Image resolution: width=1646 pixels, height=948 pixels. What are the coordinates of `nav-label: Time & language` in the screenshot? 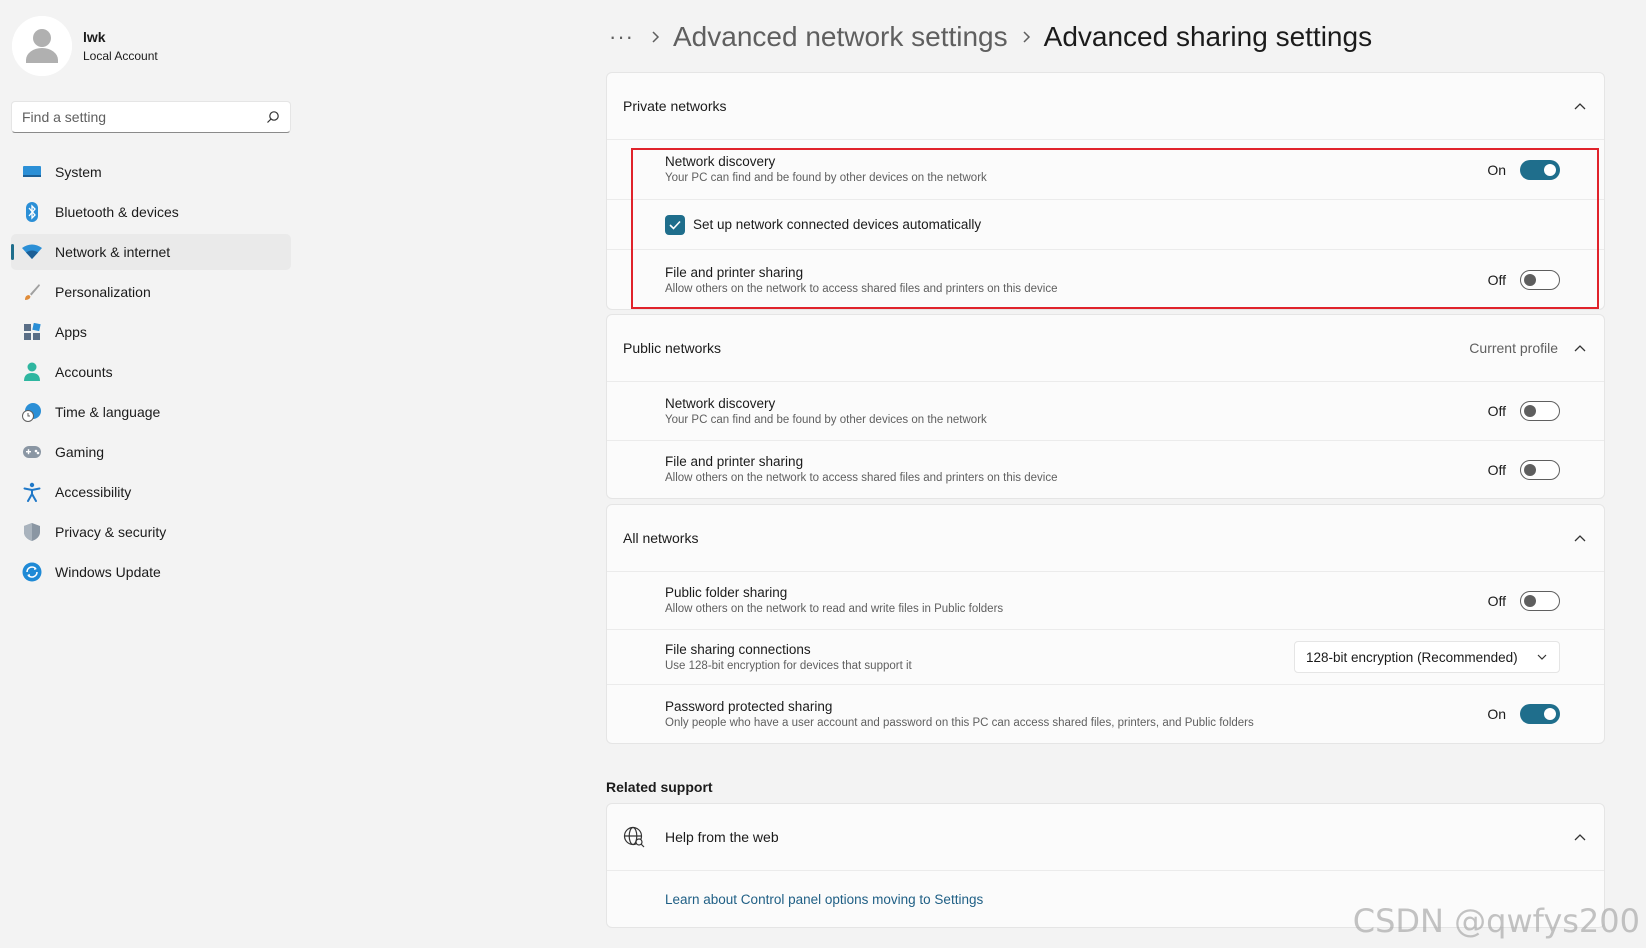 It's located at (108, 412).